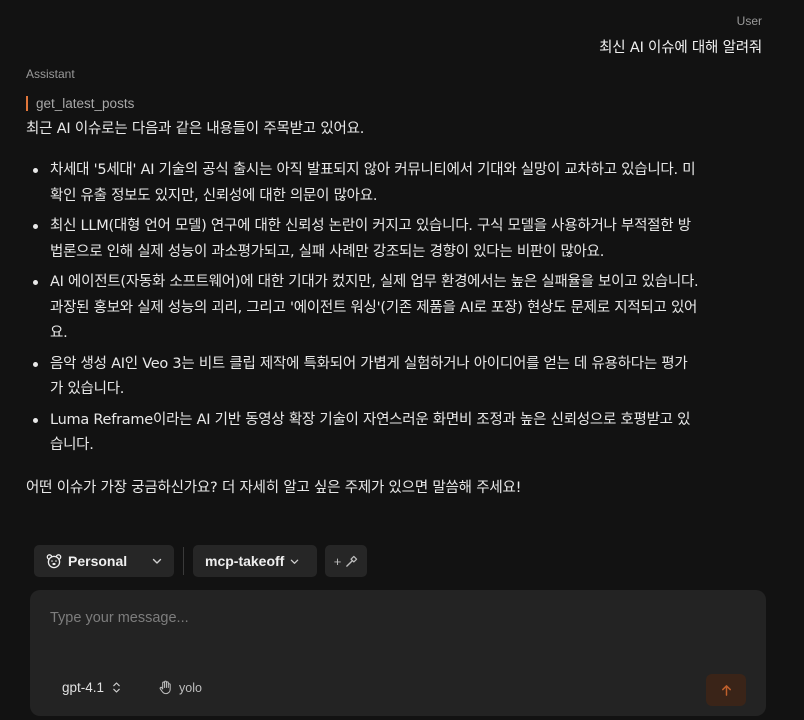  What do you see at coordinates (50, 74) in the screenshot?
I see `assistant-role-label: Assistant` at bounding box center [50, 74].